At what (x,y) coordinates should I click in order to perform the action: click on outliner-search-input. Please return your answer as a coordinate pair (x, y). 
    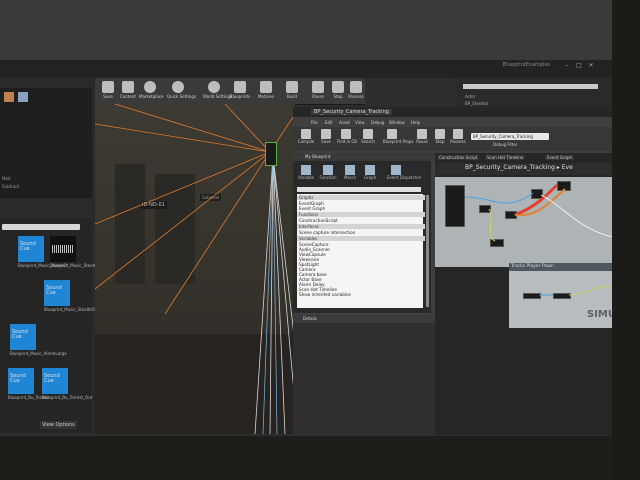
    Looking at the image, I should click on (530, 86).